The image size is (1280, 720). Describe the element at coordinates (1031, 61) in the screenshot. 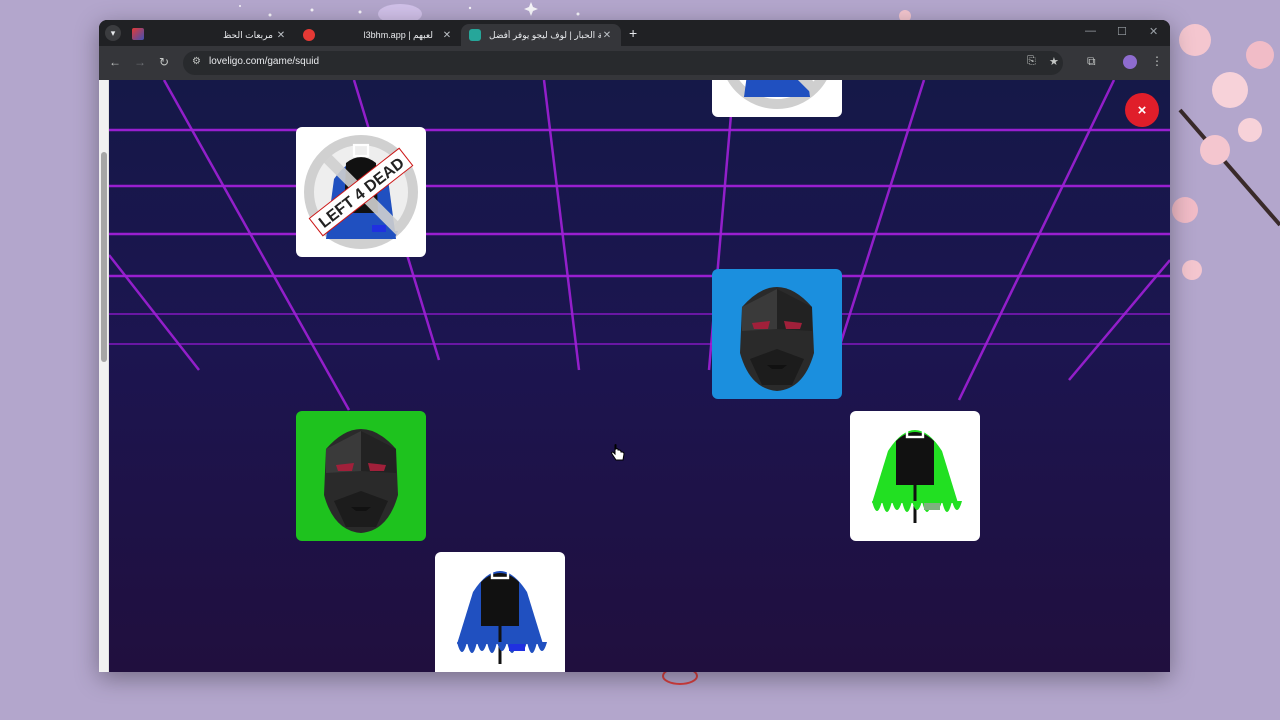

I see `translate-icon: ⎘` at that location.